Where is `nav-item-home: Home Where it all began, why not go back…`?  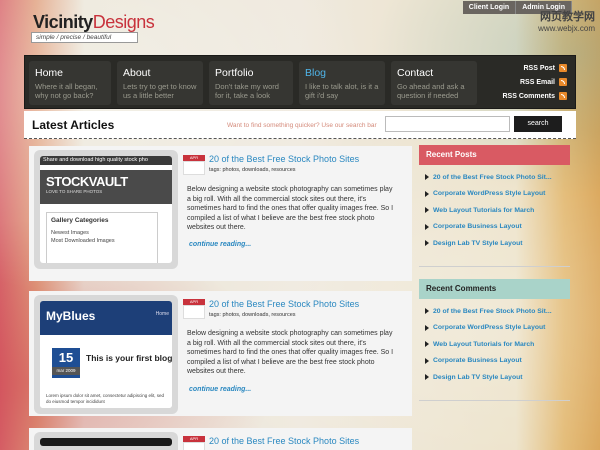
nav-item-home: Home Where it all began, why not go back… is located at coordinates (70, 83).